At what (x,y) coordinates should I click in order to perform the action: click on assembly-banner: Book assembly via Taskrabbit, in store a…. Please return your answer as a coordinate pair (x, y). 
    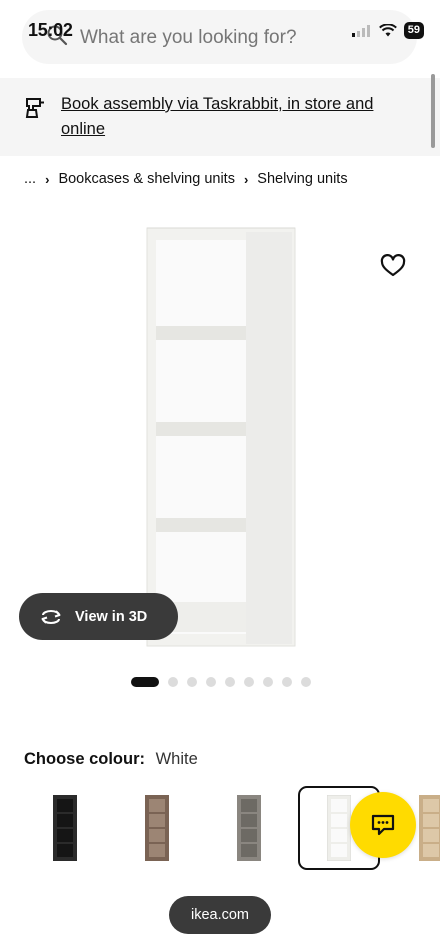
    Looking at the image, I should click on (220, 117).